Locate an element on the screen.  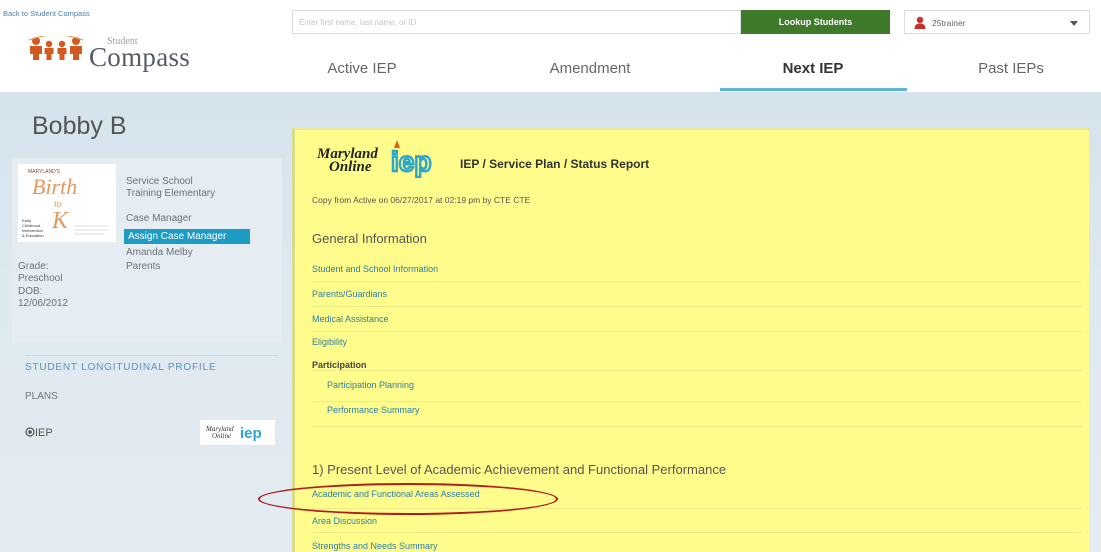
list-item: Medical Assistance is located at coordinates (697, 321).